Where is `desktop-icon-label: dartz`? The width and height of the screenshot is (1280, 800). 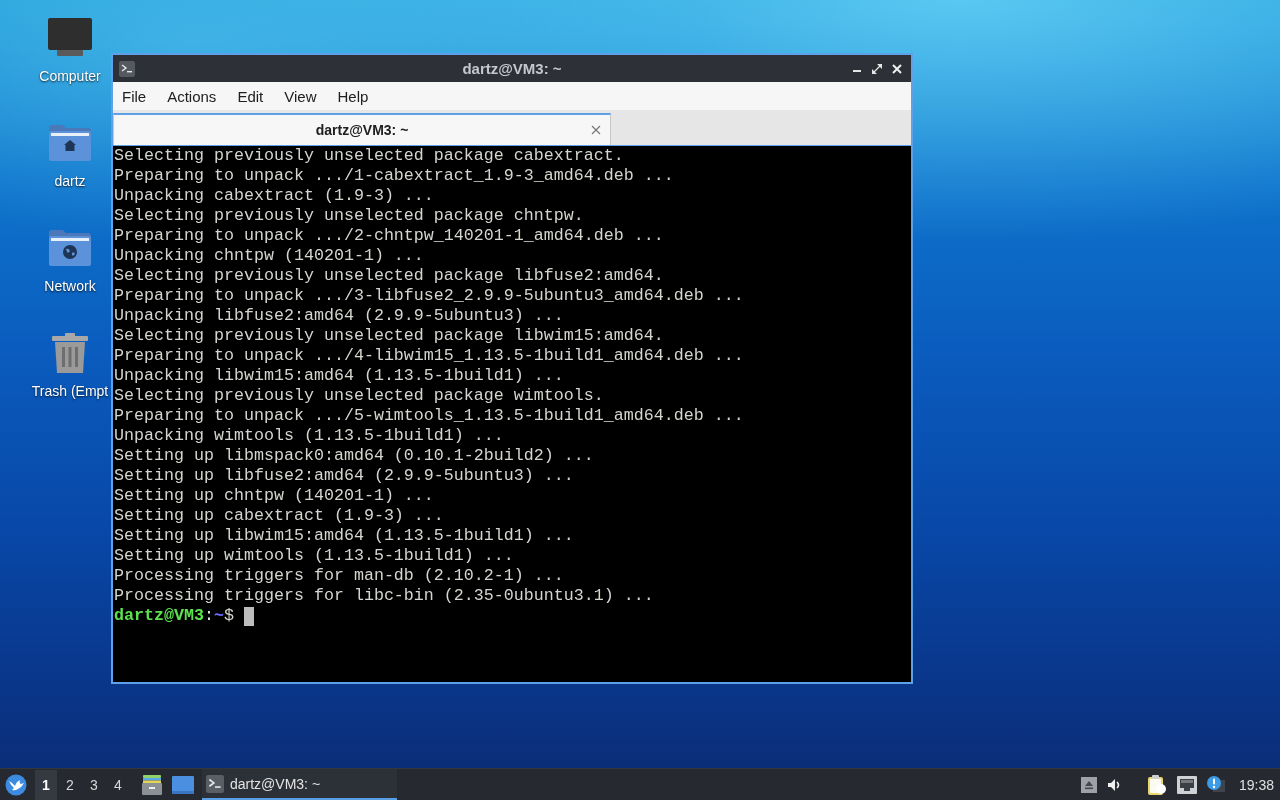
desktop-icon-label: dartz is located at coordinates (70, 181).